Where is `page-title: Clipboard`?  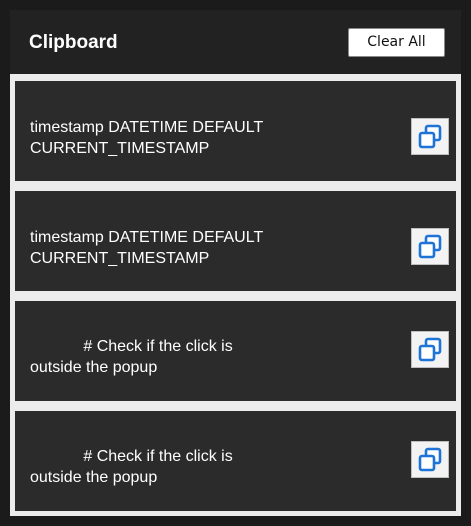 page-title: Clipboard is located at coordinates (73, 42).